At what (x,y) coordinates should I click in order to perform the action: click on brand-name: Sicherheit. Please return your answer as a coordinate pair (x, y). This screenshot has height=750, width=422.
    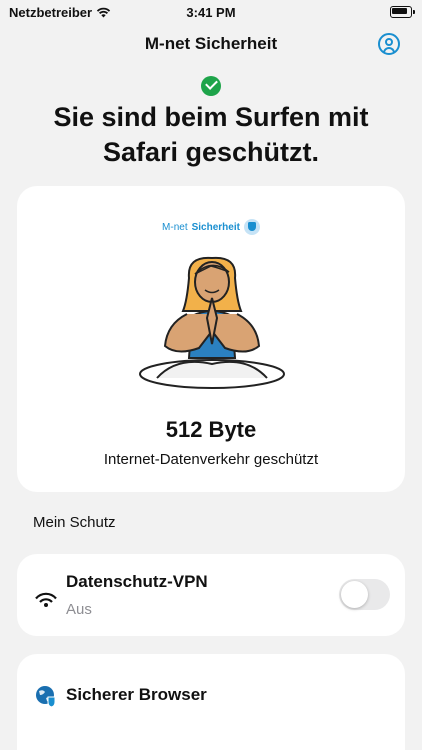
    Looking at the image, I should click on (215, 227).